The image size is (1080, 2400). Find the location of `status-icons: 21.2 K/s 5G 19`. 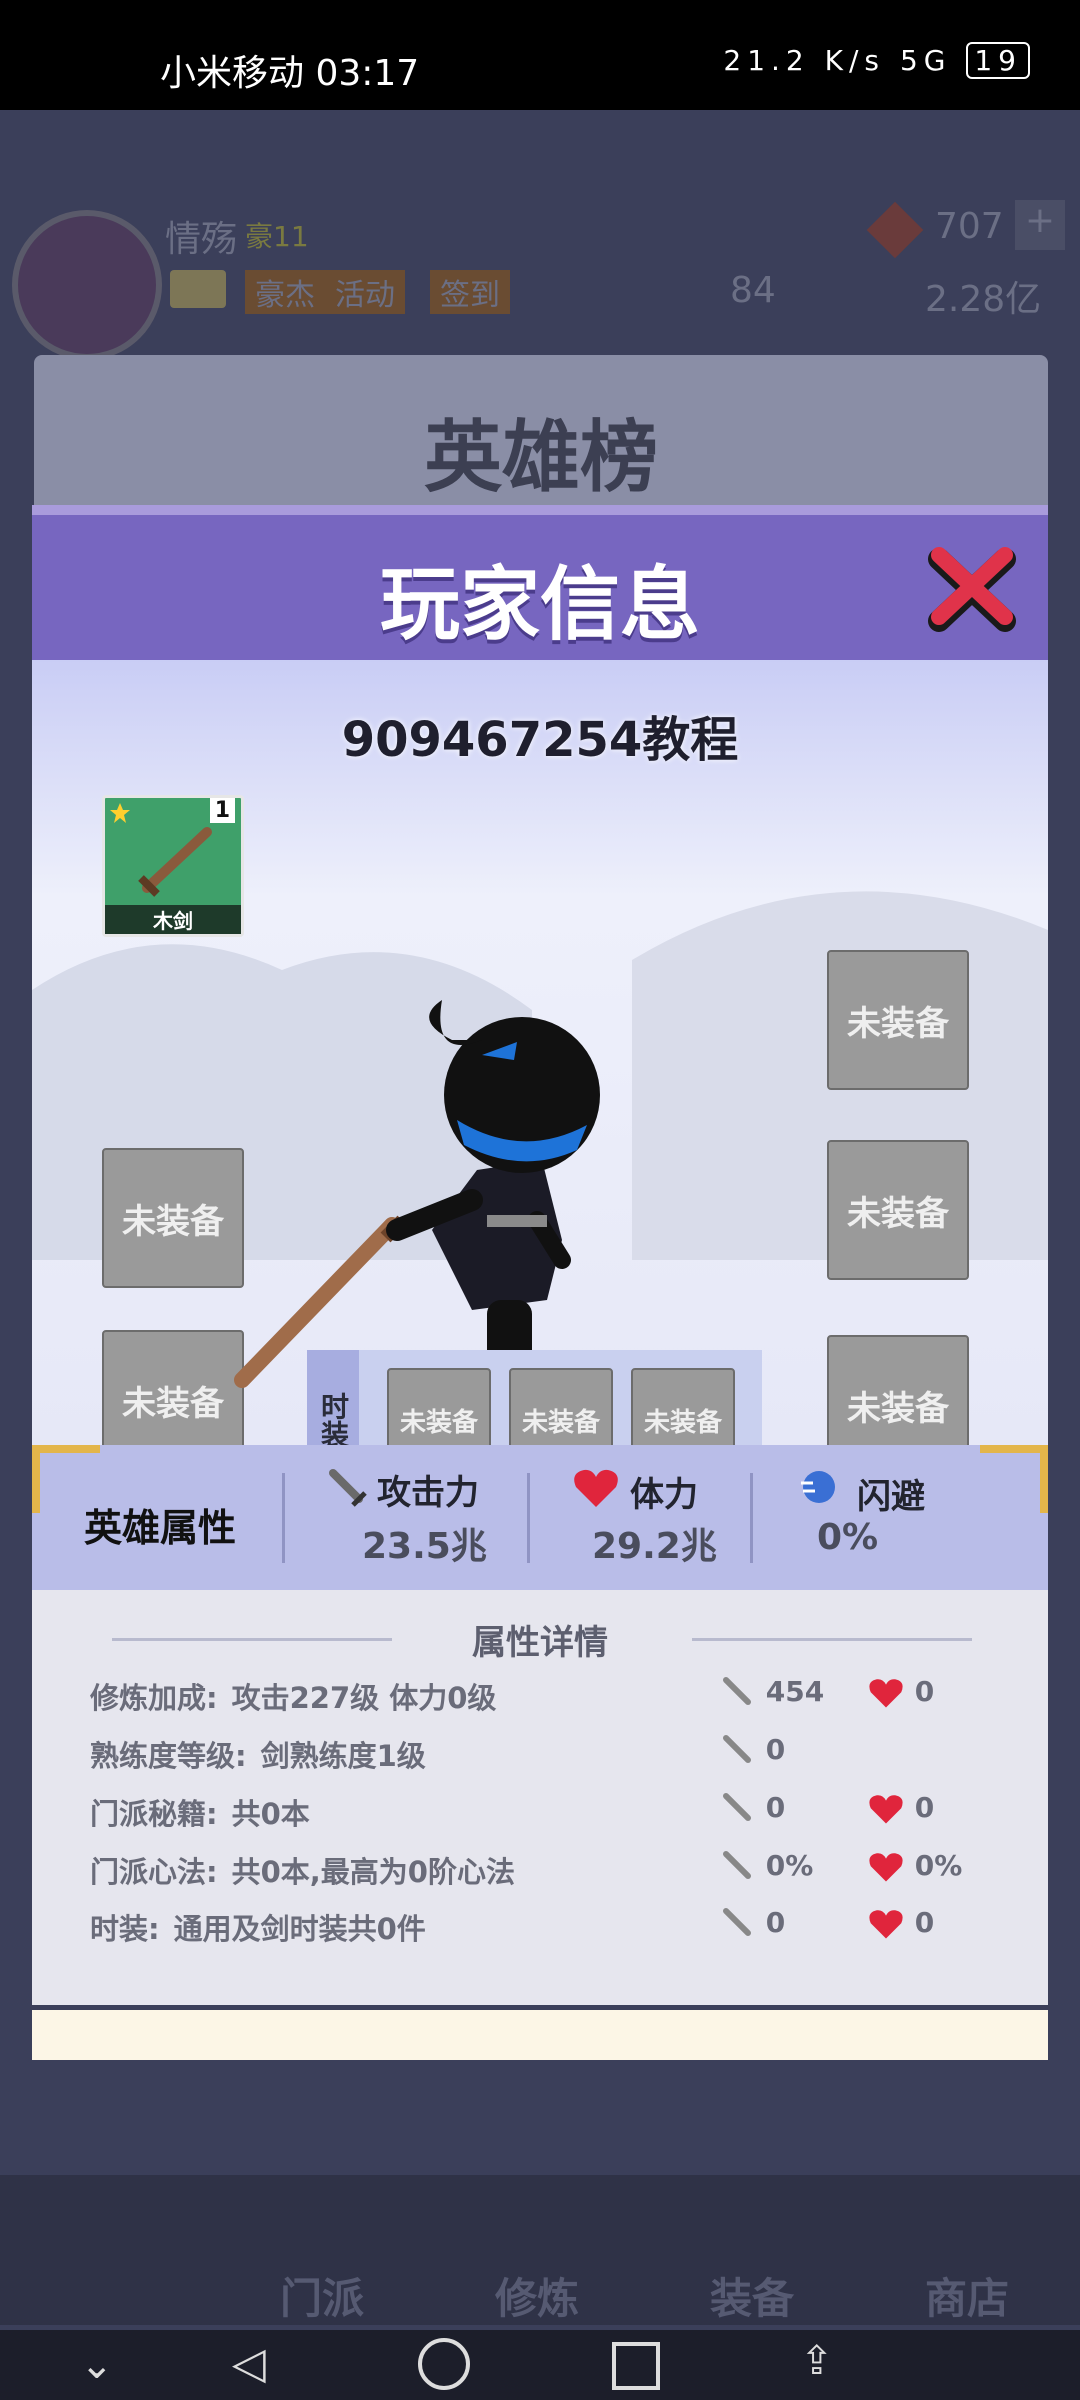

status-icons: 21.2 K/s 5G 19 is located at coordinates (876, 60).